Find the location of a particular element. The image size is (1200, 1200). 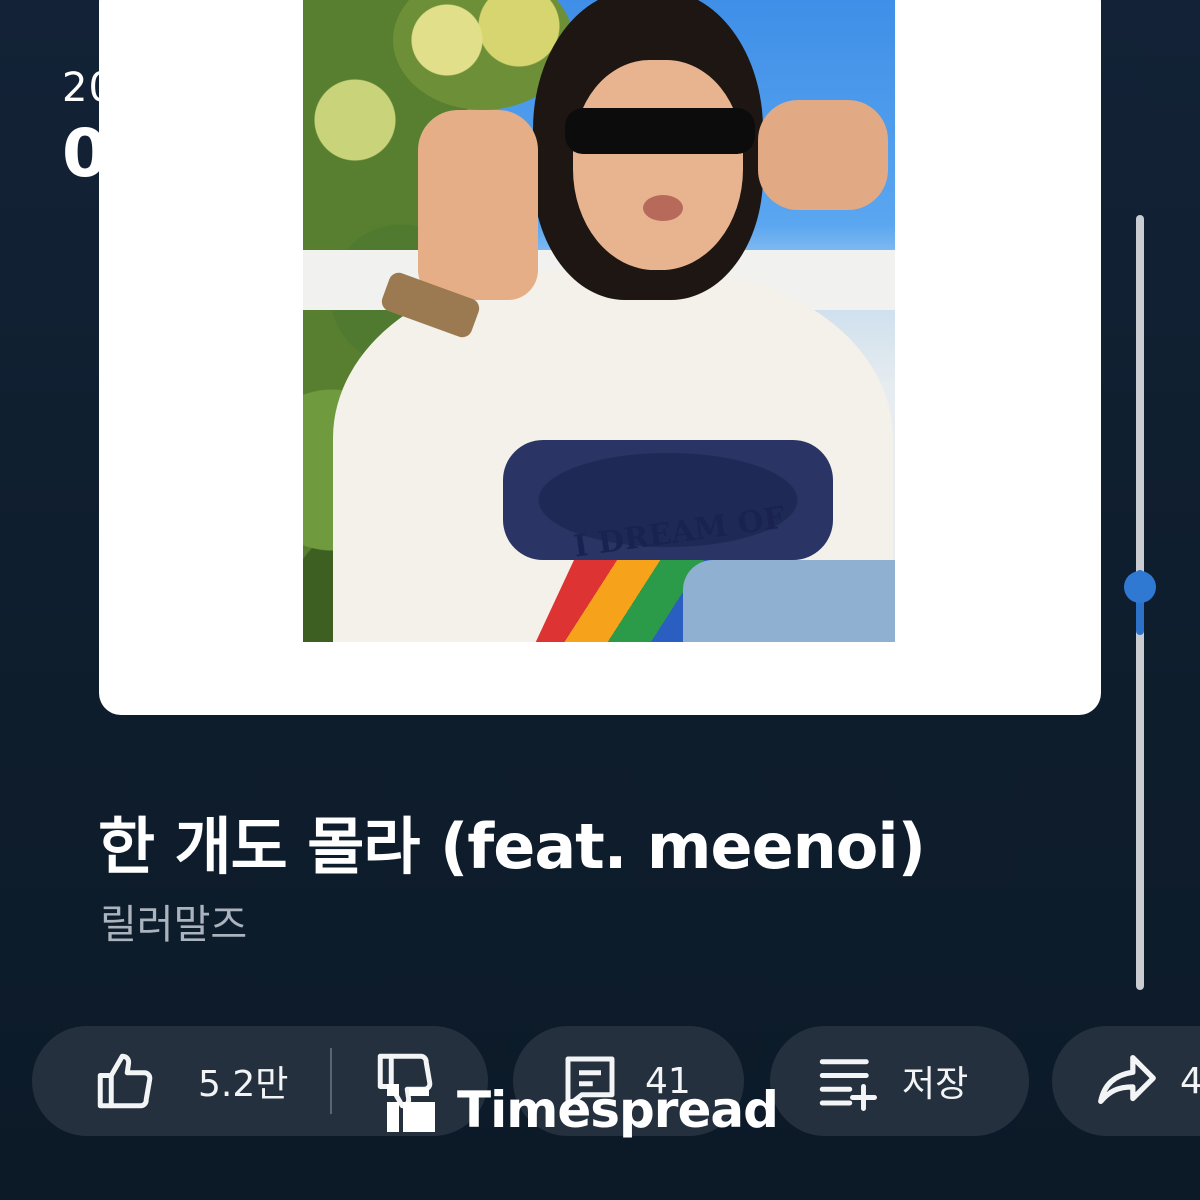

save-button: 저장 is located at coordinates (899, 1081).